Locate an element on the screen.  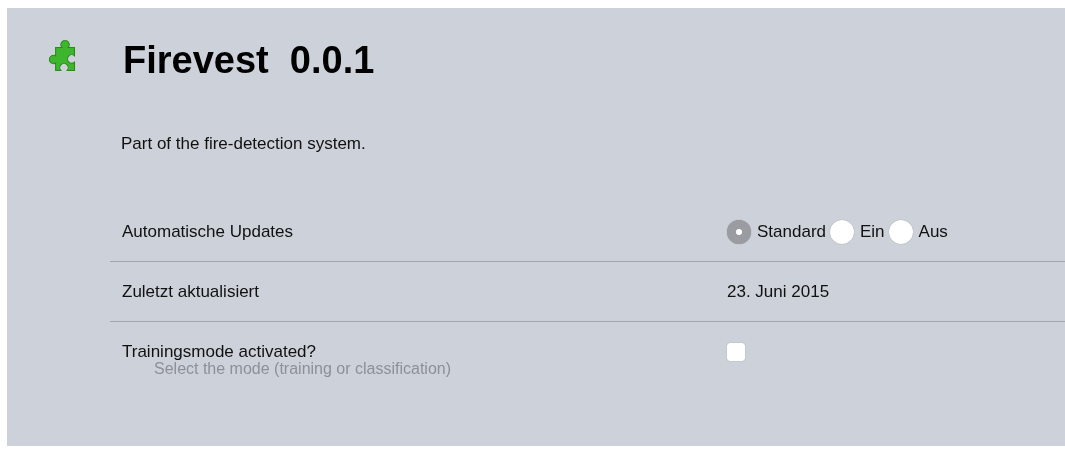
setting-hint: Select the mode (training or classification) is located at coordinates (303, 369).